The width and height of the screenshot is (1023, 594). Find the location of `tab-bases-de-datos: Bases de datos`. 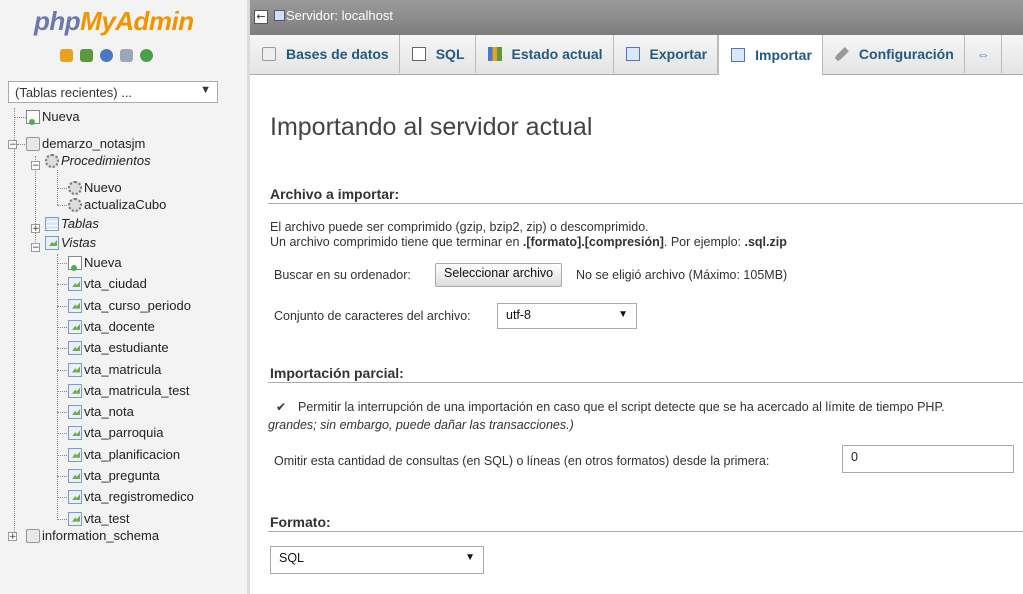

tab-bases-de-datos: Bases de datos is located at coordinates (325, 54).